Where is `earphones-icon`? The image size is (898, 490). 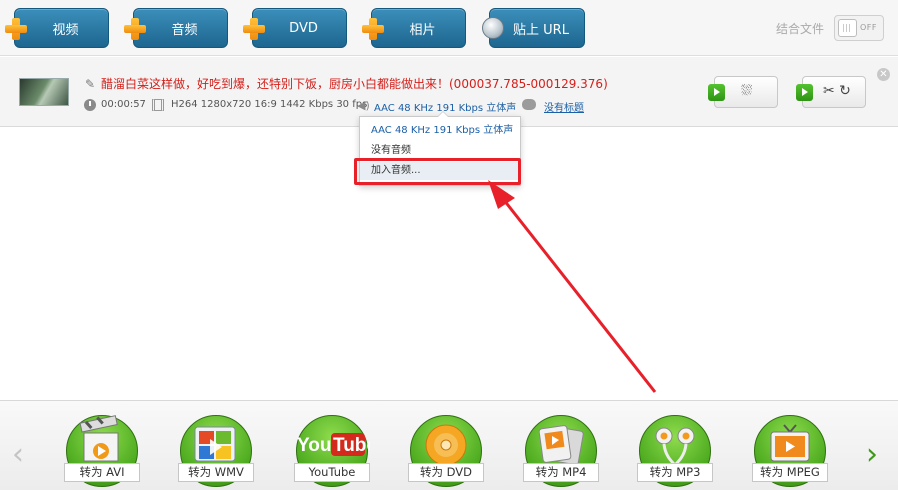
earphones-icon is located at coordinates (675, 447).